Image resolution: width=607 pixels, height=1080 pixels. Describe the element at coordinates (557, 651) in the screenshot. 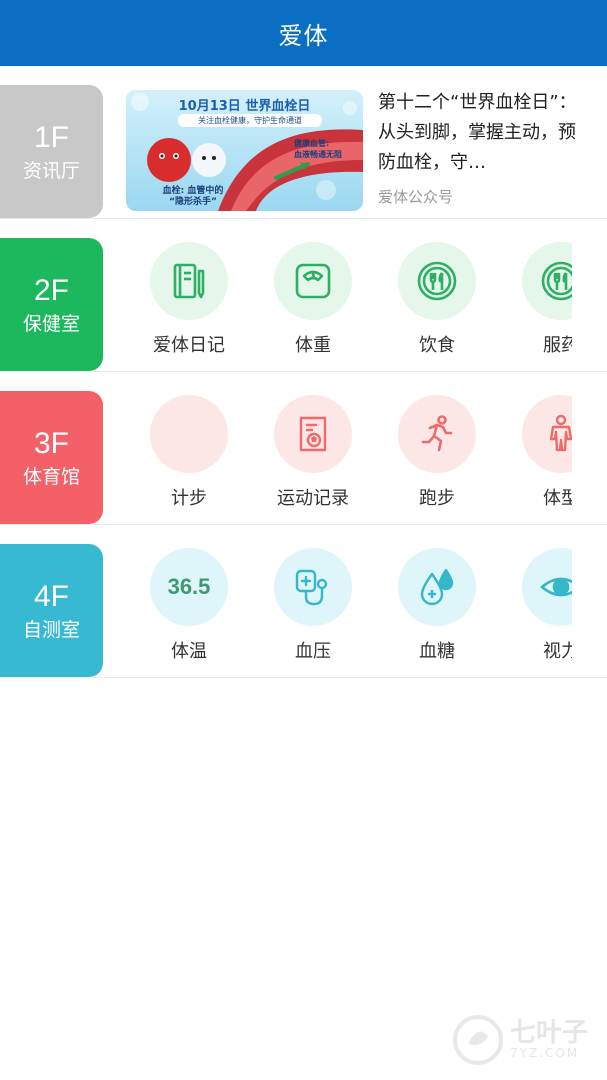

I see `item-label: 视力` at that location.